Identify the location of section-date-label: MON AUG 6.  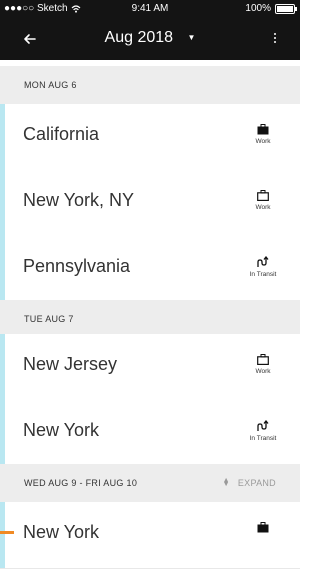
(50, 85).